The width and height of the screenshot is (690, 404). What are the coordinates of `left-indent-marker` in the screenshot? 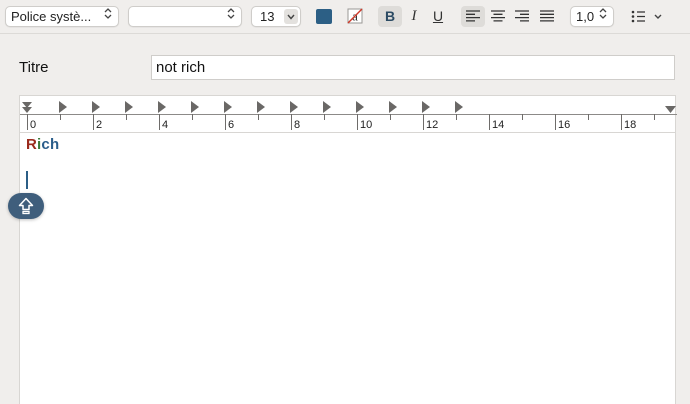 It's located at (27, 110).